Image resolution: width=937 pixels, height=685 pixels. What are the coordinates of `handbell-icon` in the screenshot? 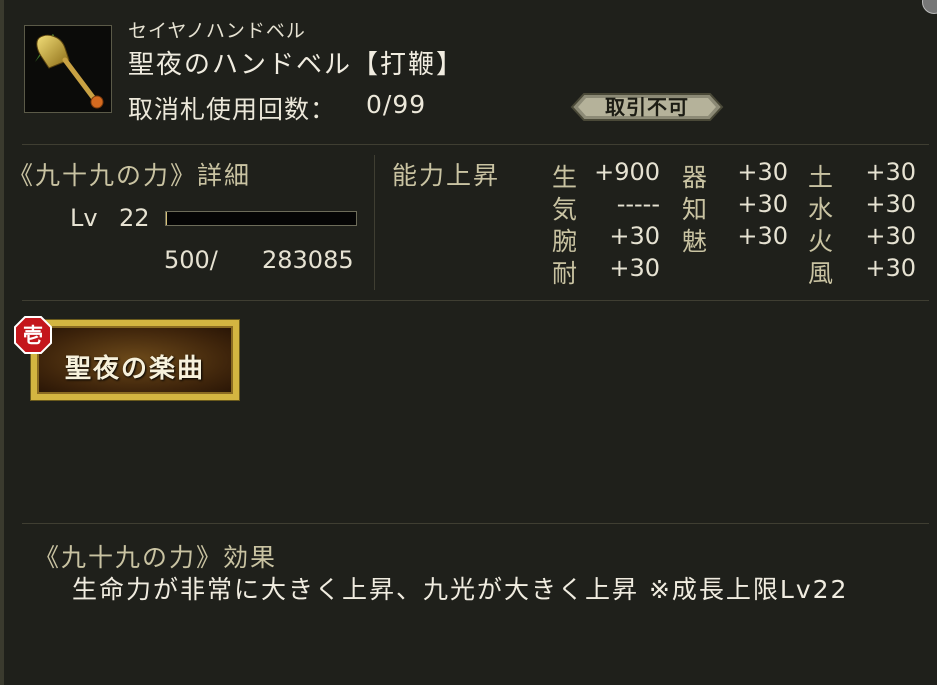 It's located at (69, 71).